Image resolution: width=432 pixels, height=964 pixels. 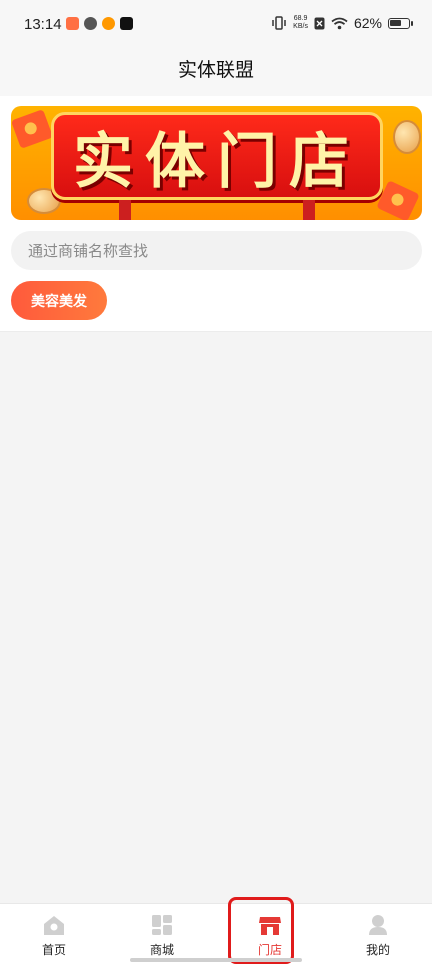 I want to click on category-chip-beauty: 美容美发, so click(x=59, y=300).